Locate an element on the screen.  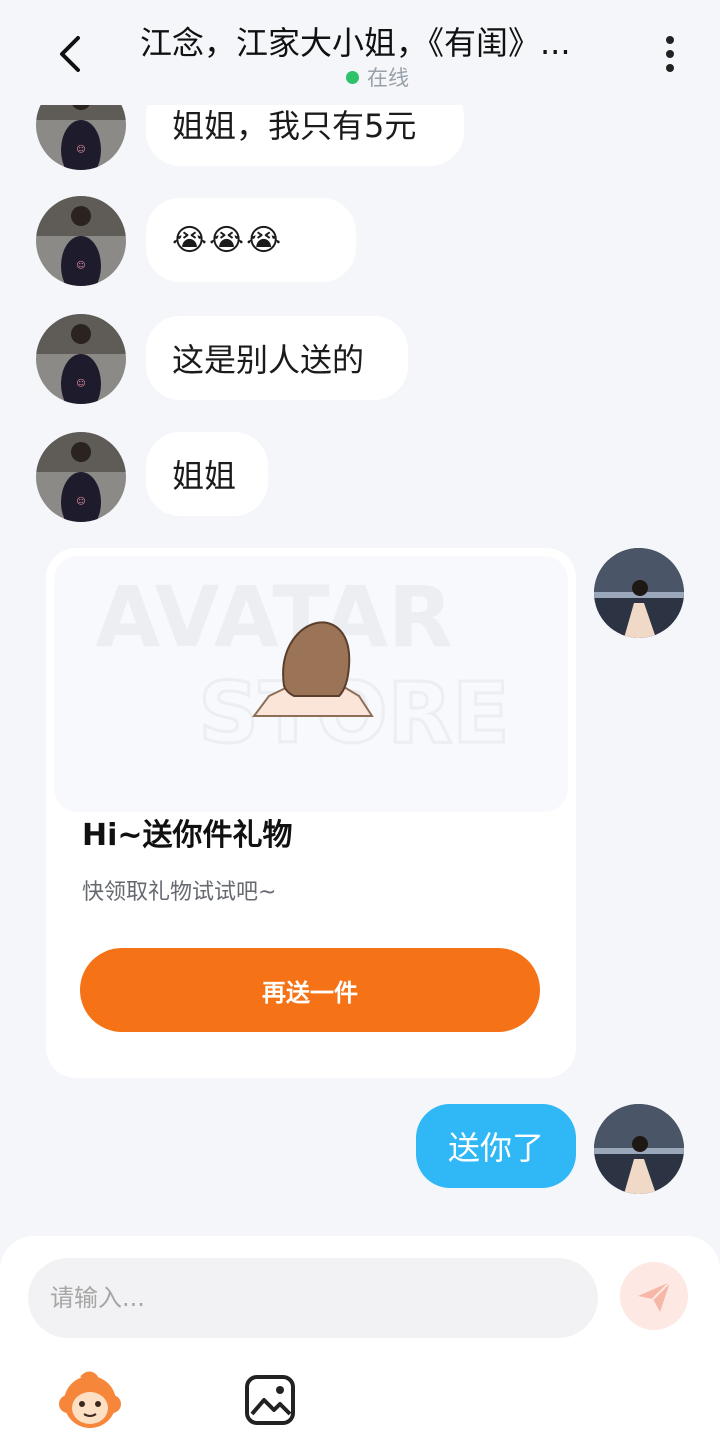
sticker-button is located at coordinates (90, 1402).